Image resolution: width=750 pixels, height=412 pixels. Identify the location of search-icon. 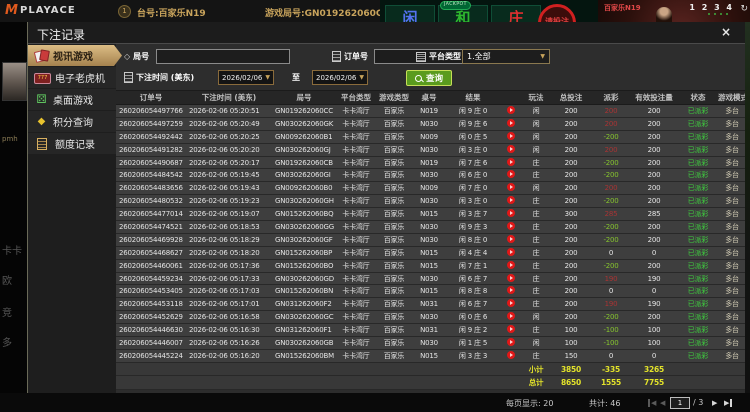
(418, 78).